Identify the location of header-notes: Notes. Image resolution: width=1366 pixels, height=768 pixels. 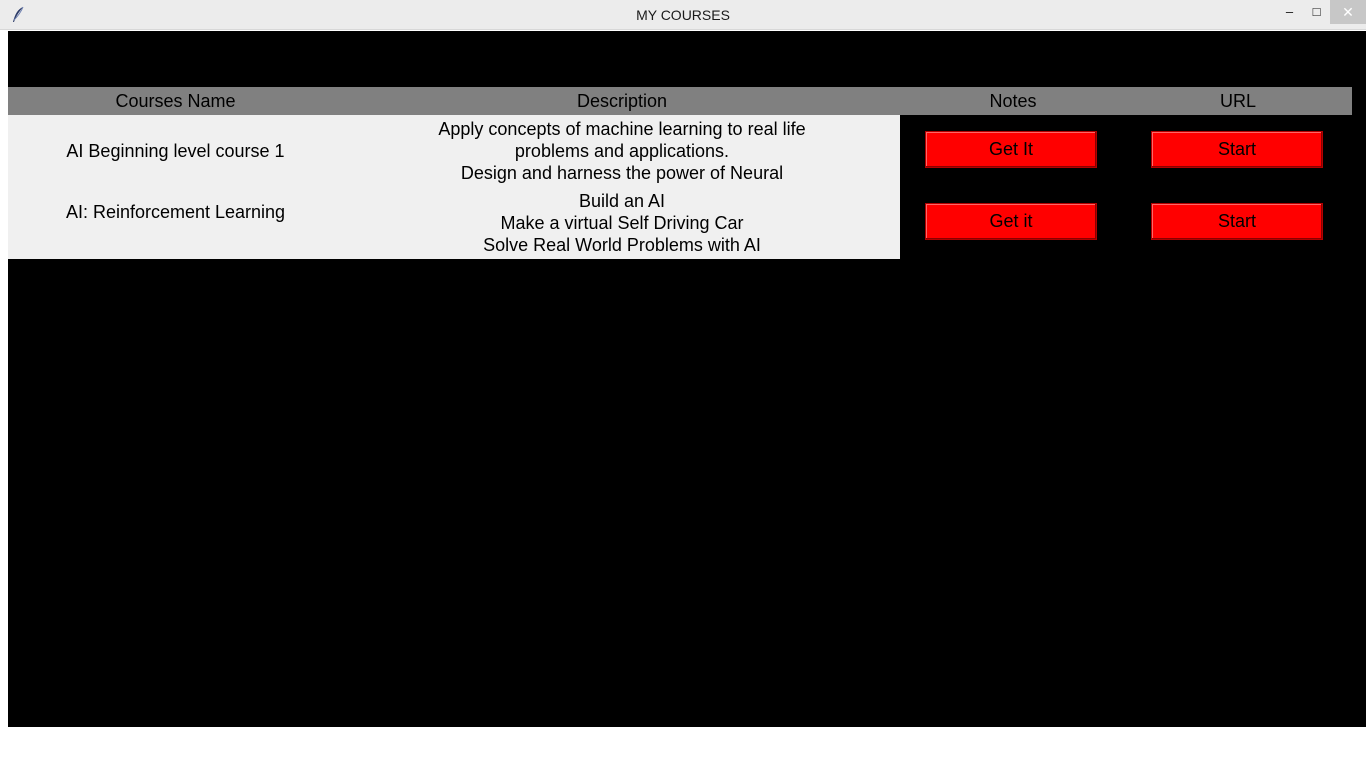
(1013, 101).